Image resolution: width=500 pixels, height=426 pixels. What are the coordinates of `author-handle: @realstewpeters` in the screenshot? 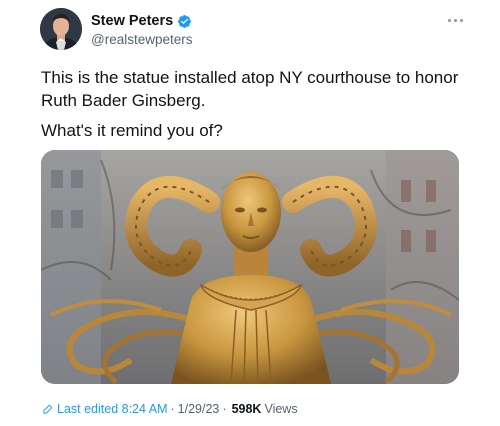 It's located at (142, 39).